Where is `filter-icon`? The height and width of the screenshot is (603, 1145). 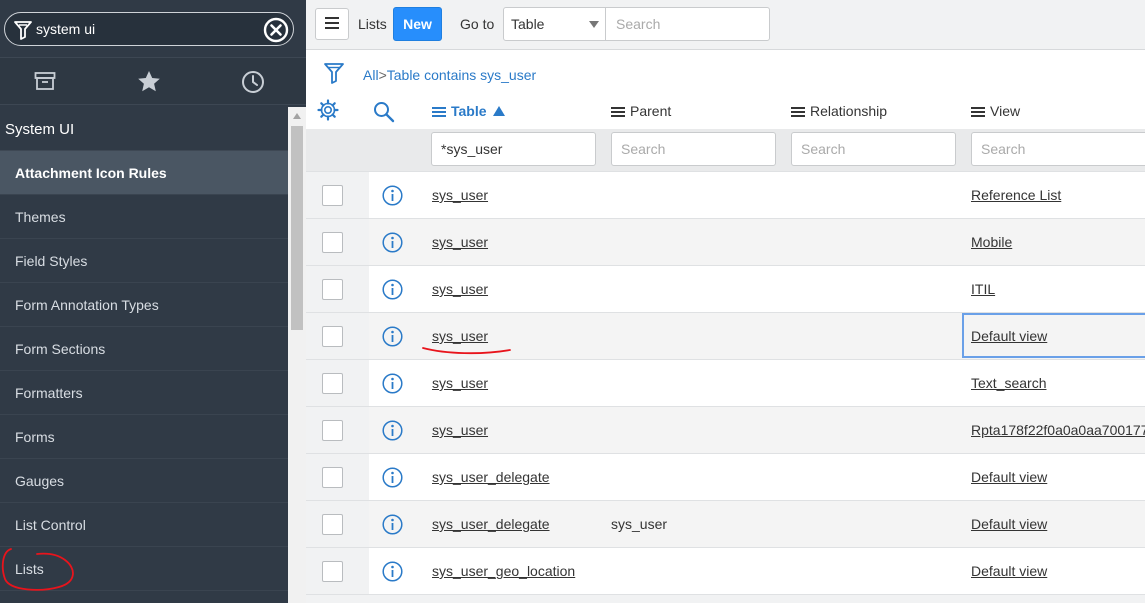 filter-icon is located at coordinates (23, 31).